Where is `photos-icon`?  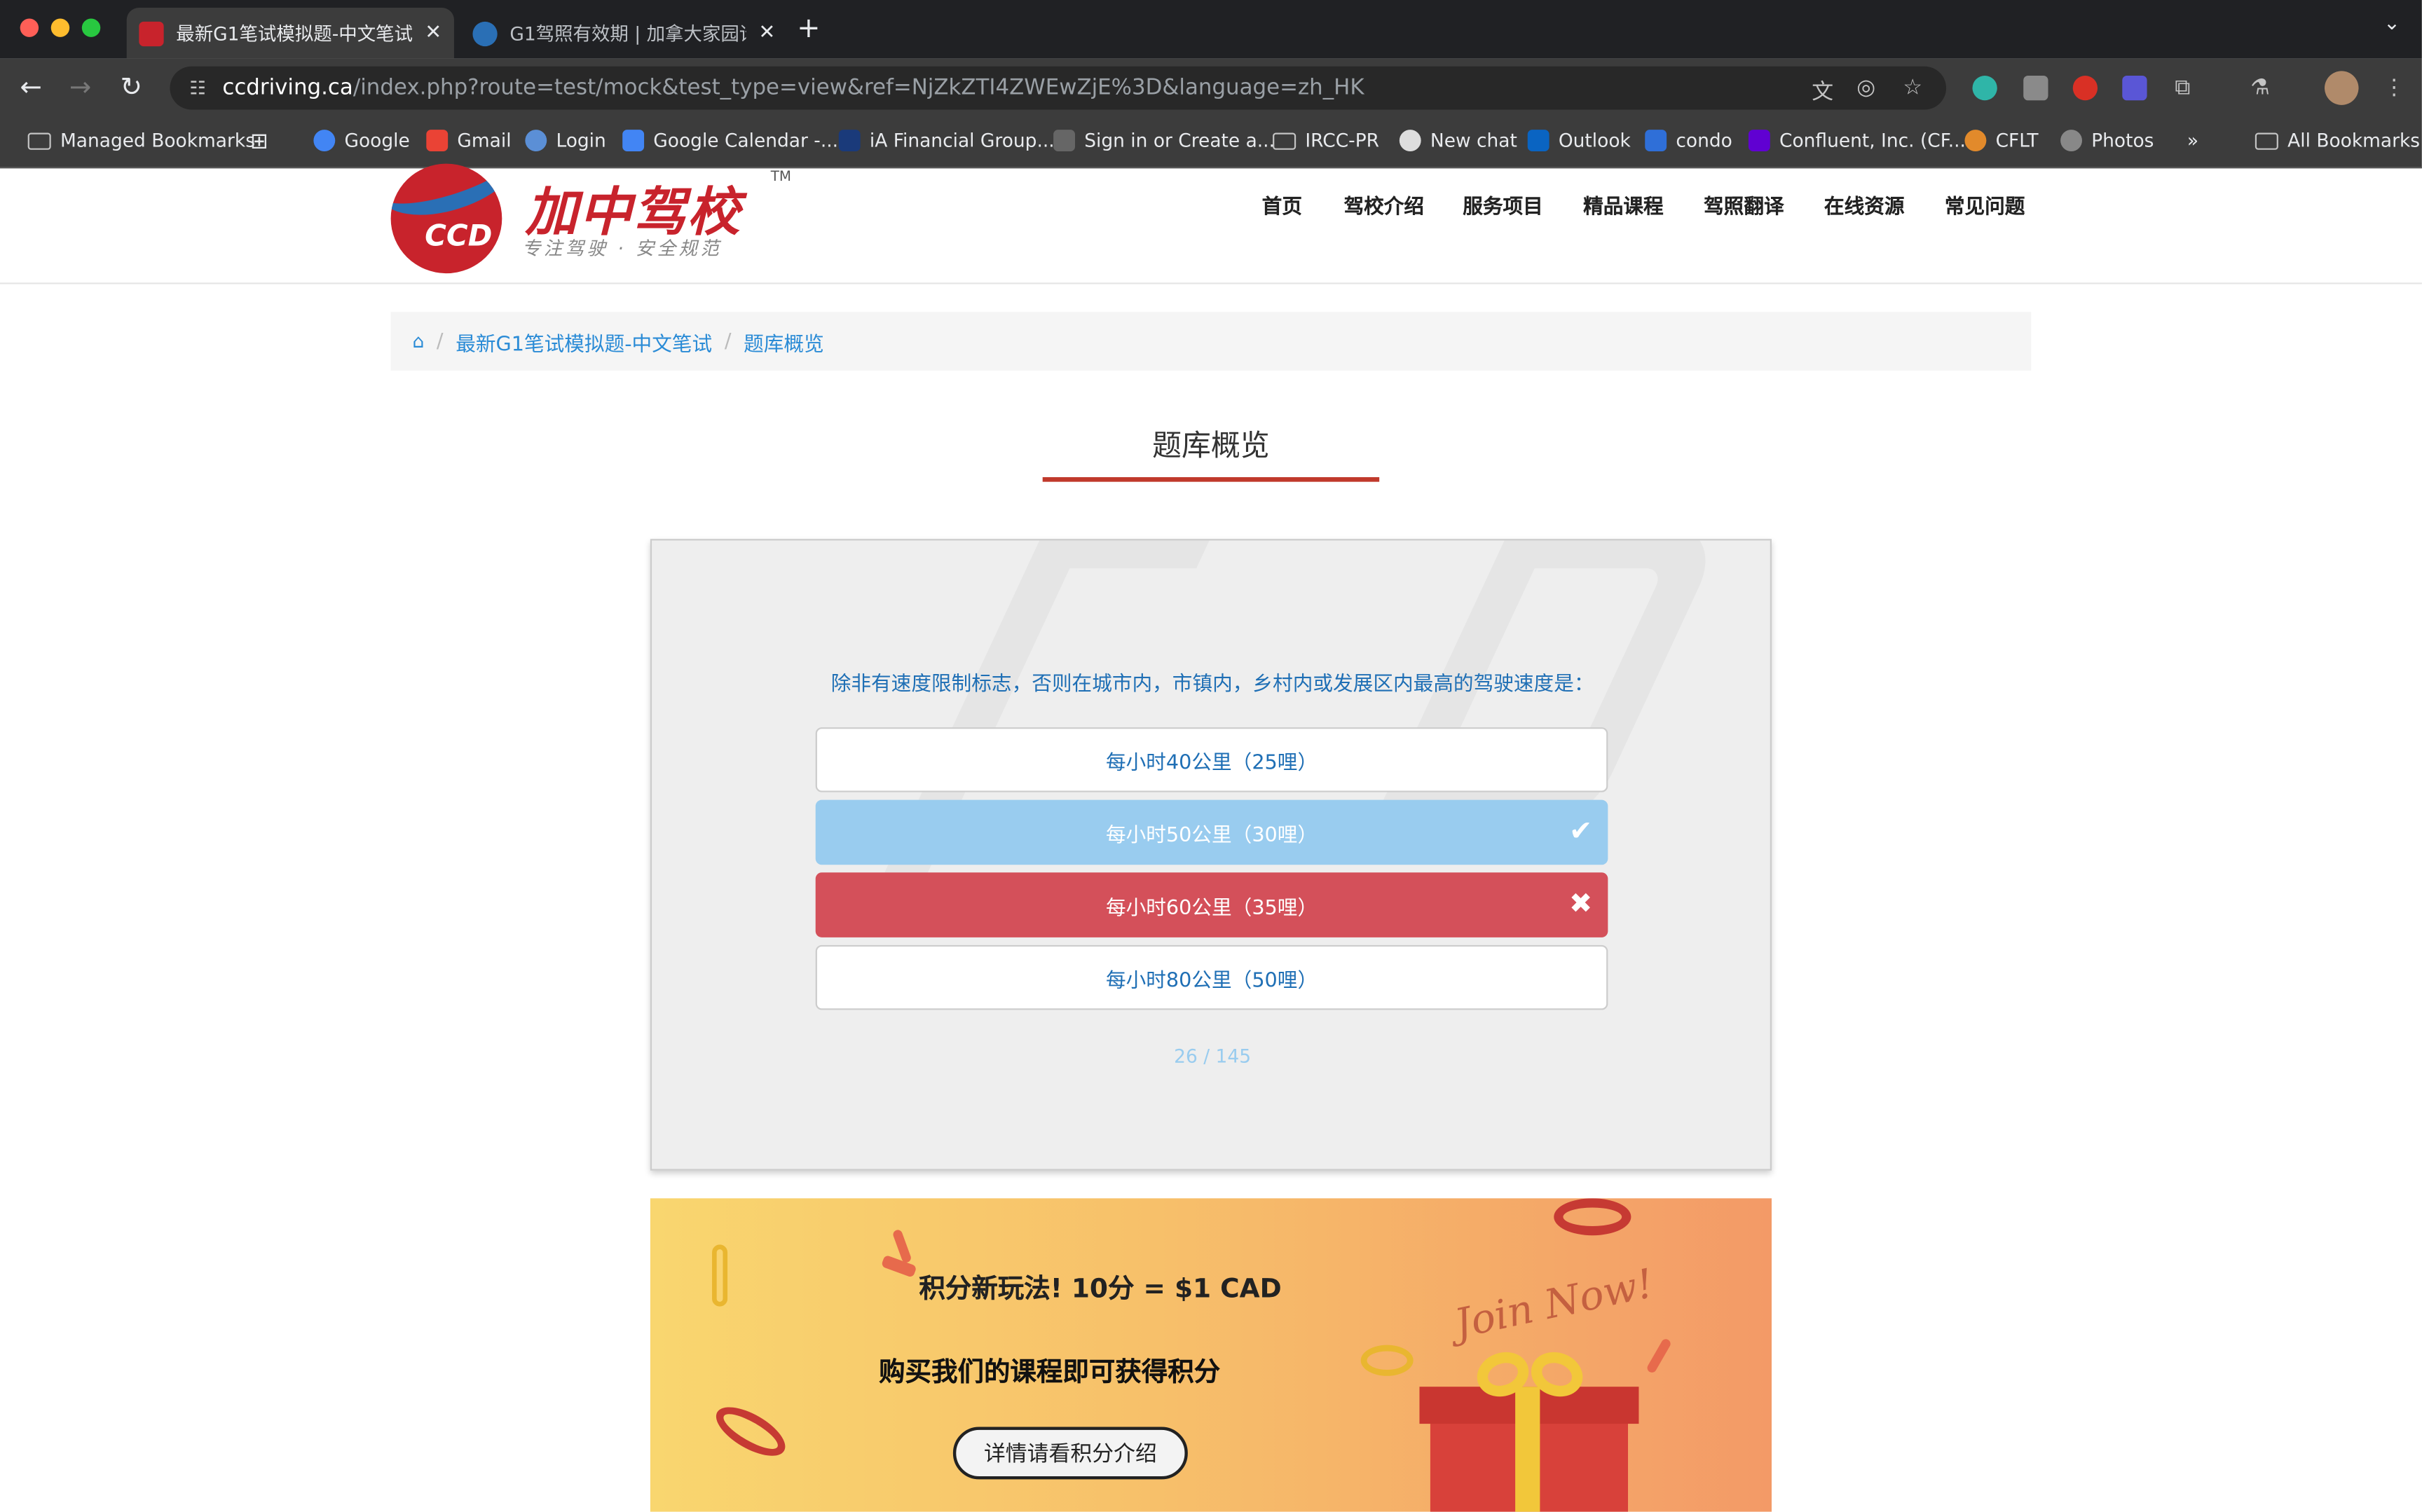 photos-icon is located at coordinates (2071, 140).